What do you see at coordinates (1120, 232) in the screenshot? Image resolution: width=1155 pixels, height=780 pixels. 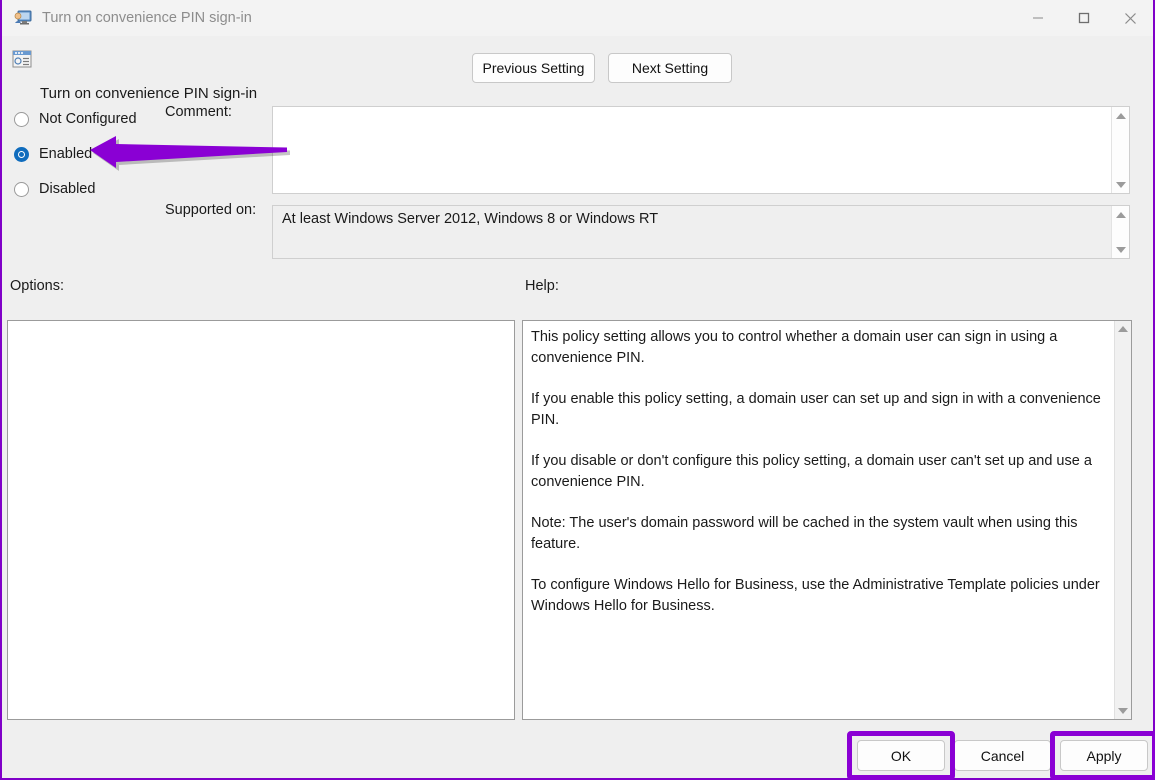 I see `supported-on-scrollbar` at bounding box center [1120, 232].